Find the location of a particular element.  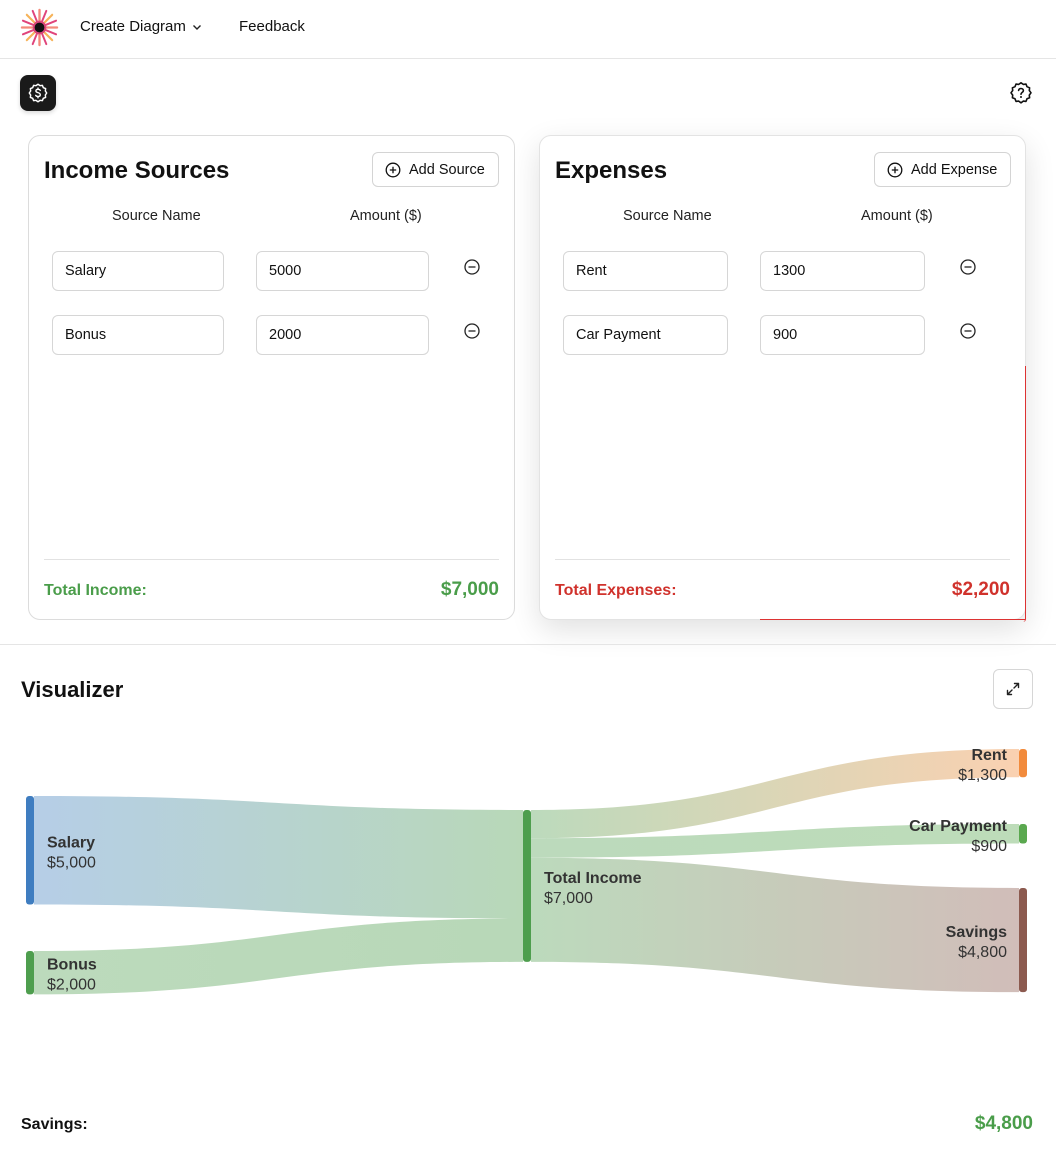

income-amount-input: 5000 is located at coordinates (342, 271).